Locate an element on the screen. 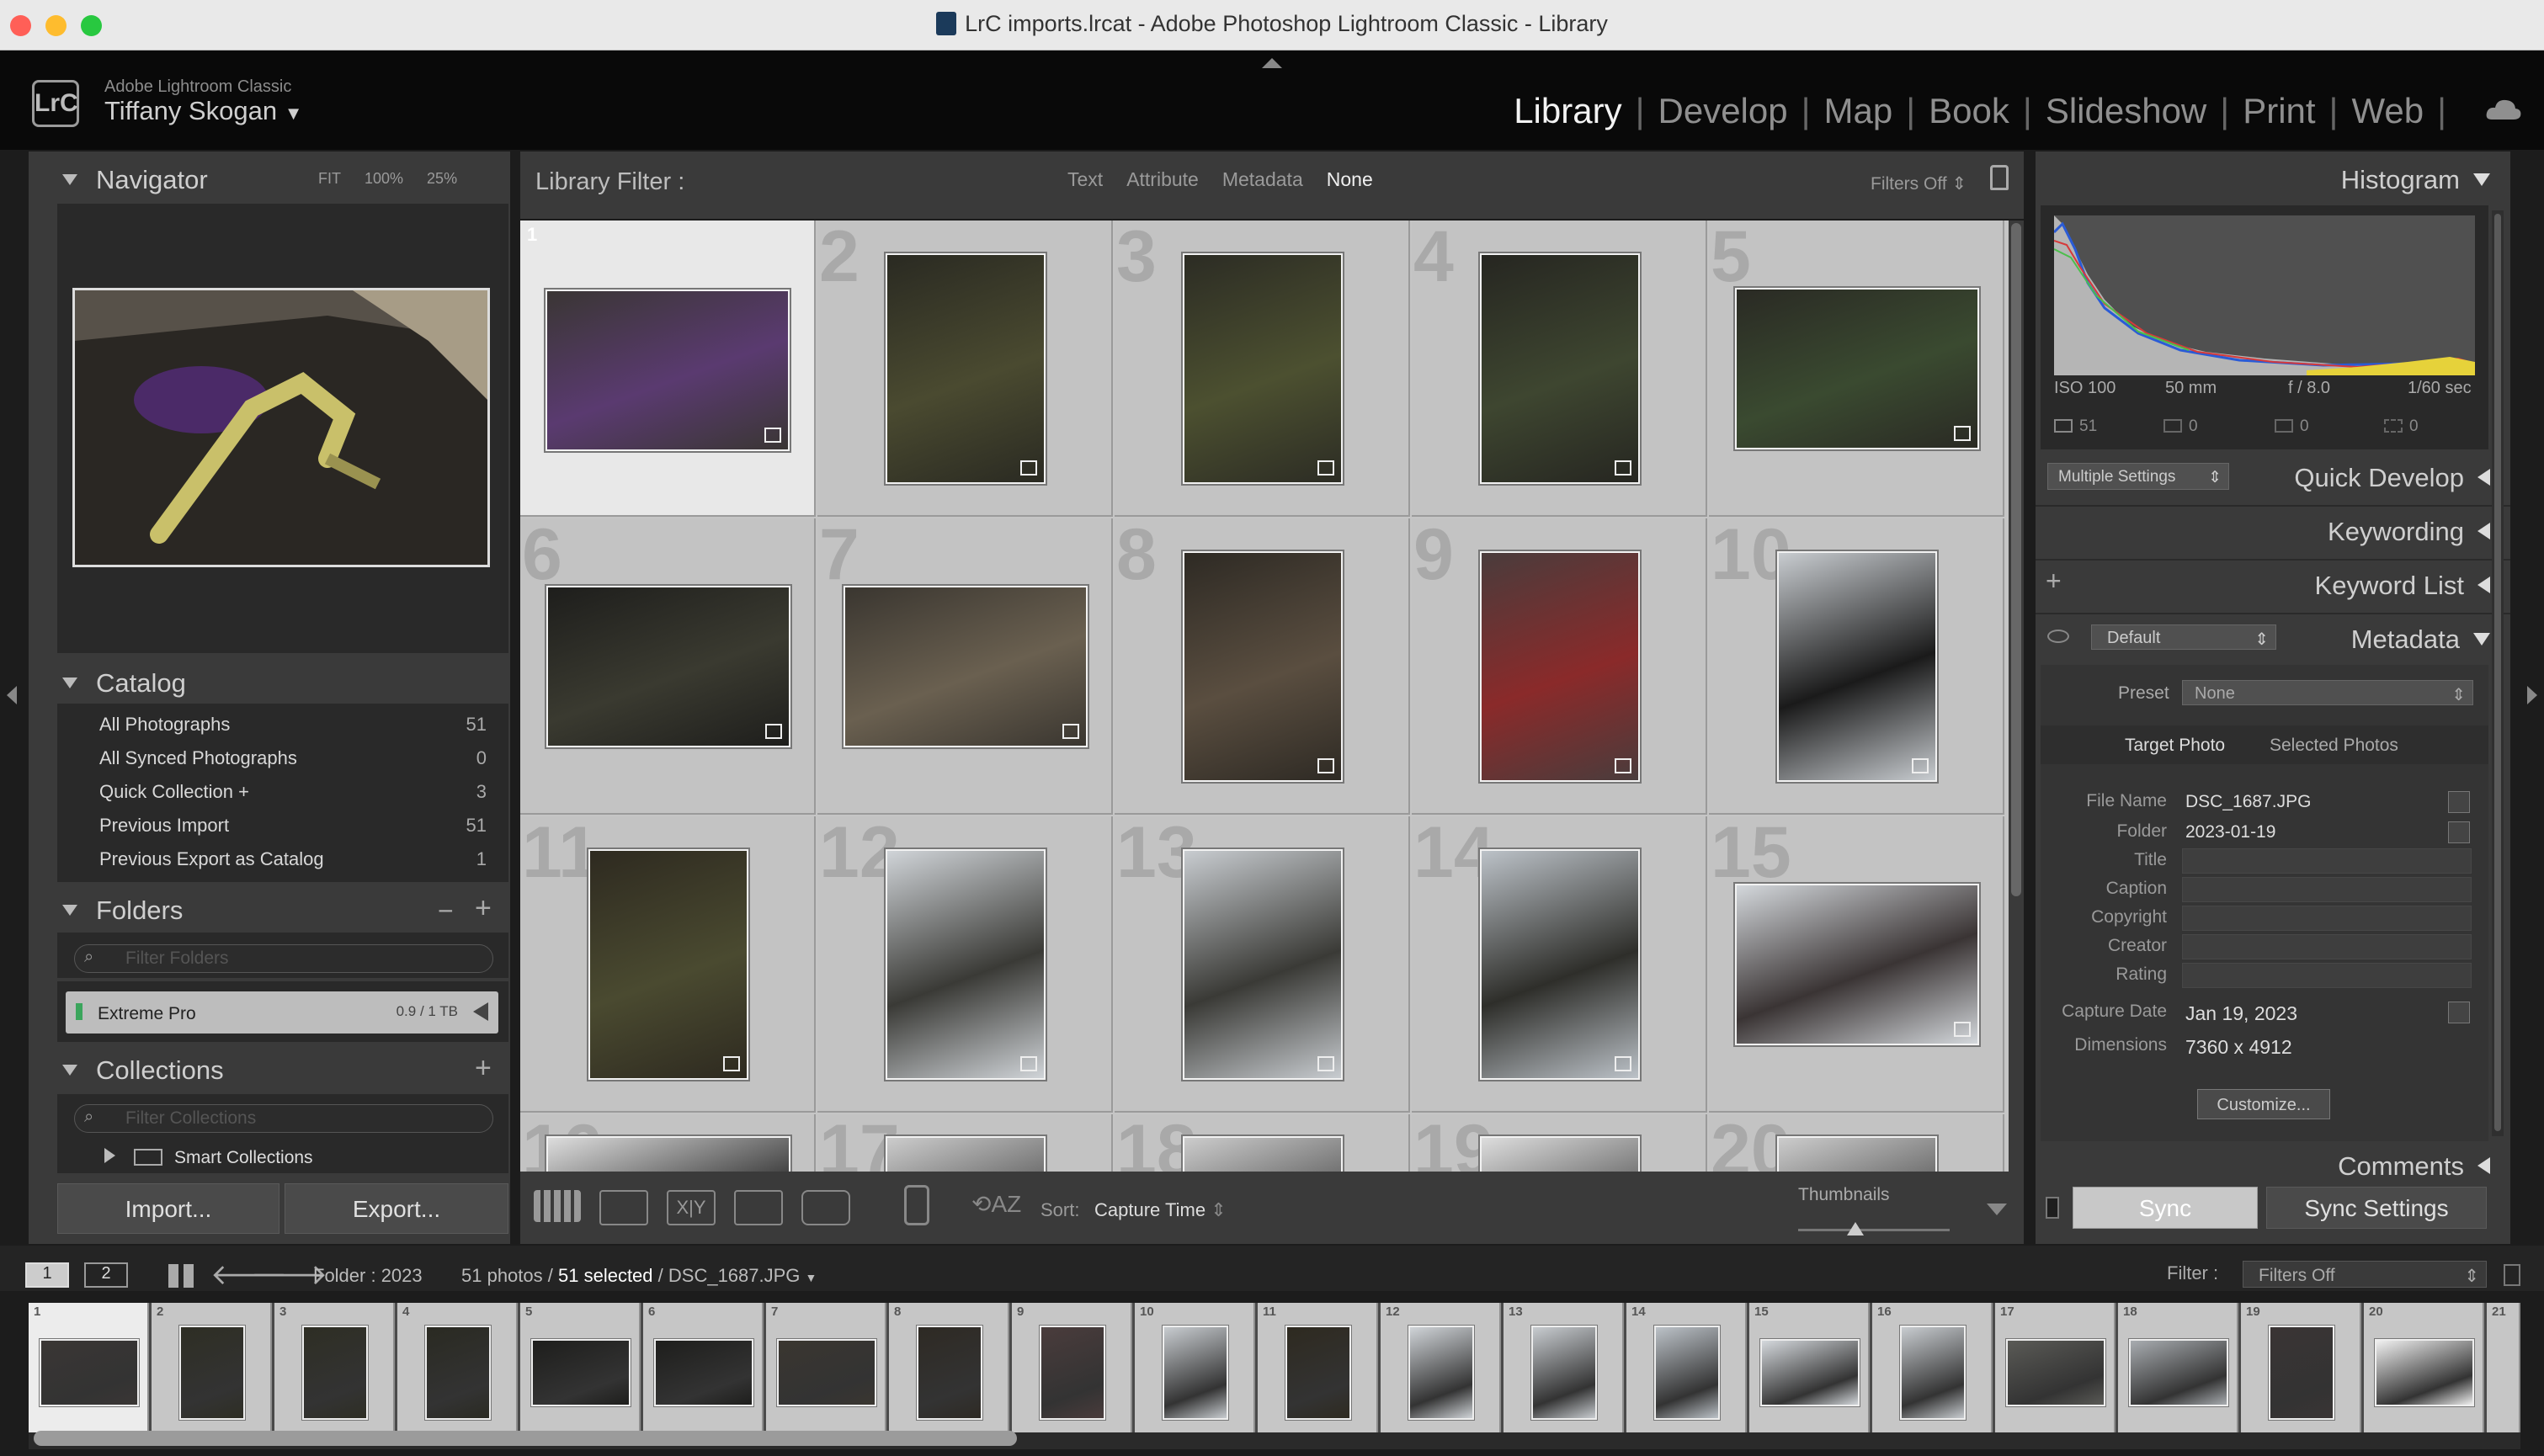 The width and height of the screenshot is (2544, 1456). grid-cell: 6 is located at coordinates (668, 664).